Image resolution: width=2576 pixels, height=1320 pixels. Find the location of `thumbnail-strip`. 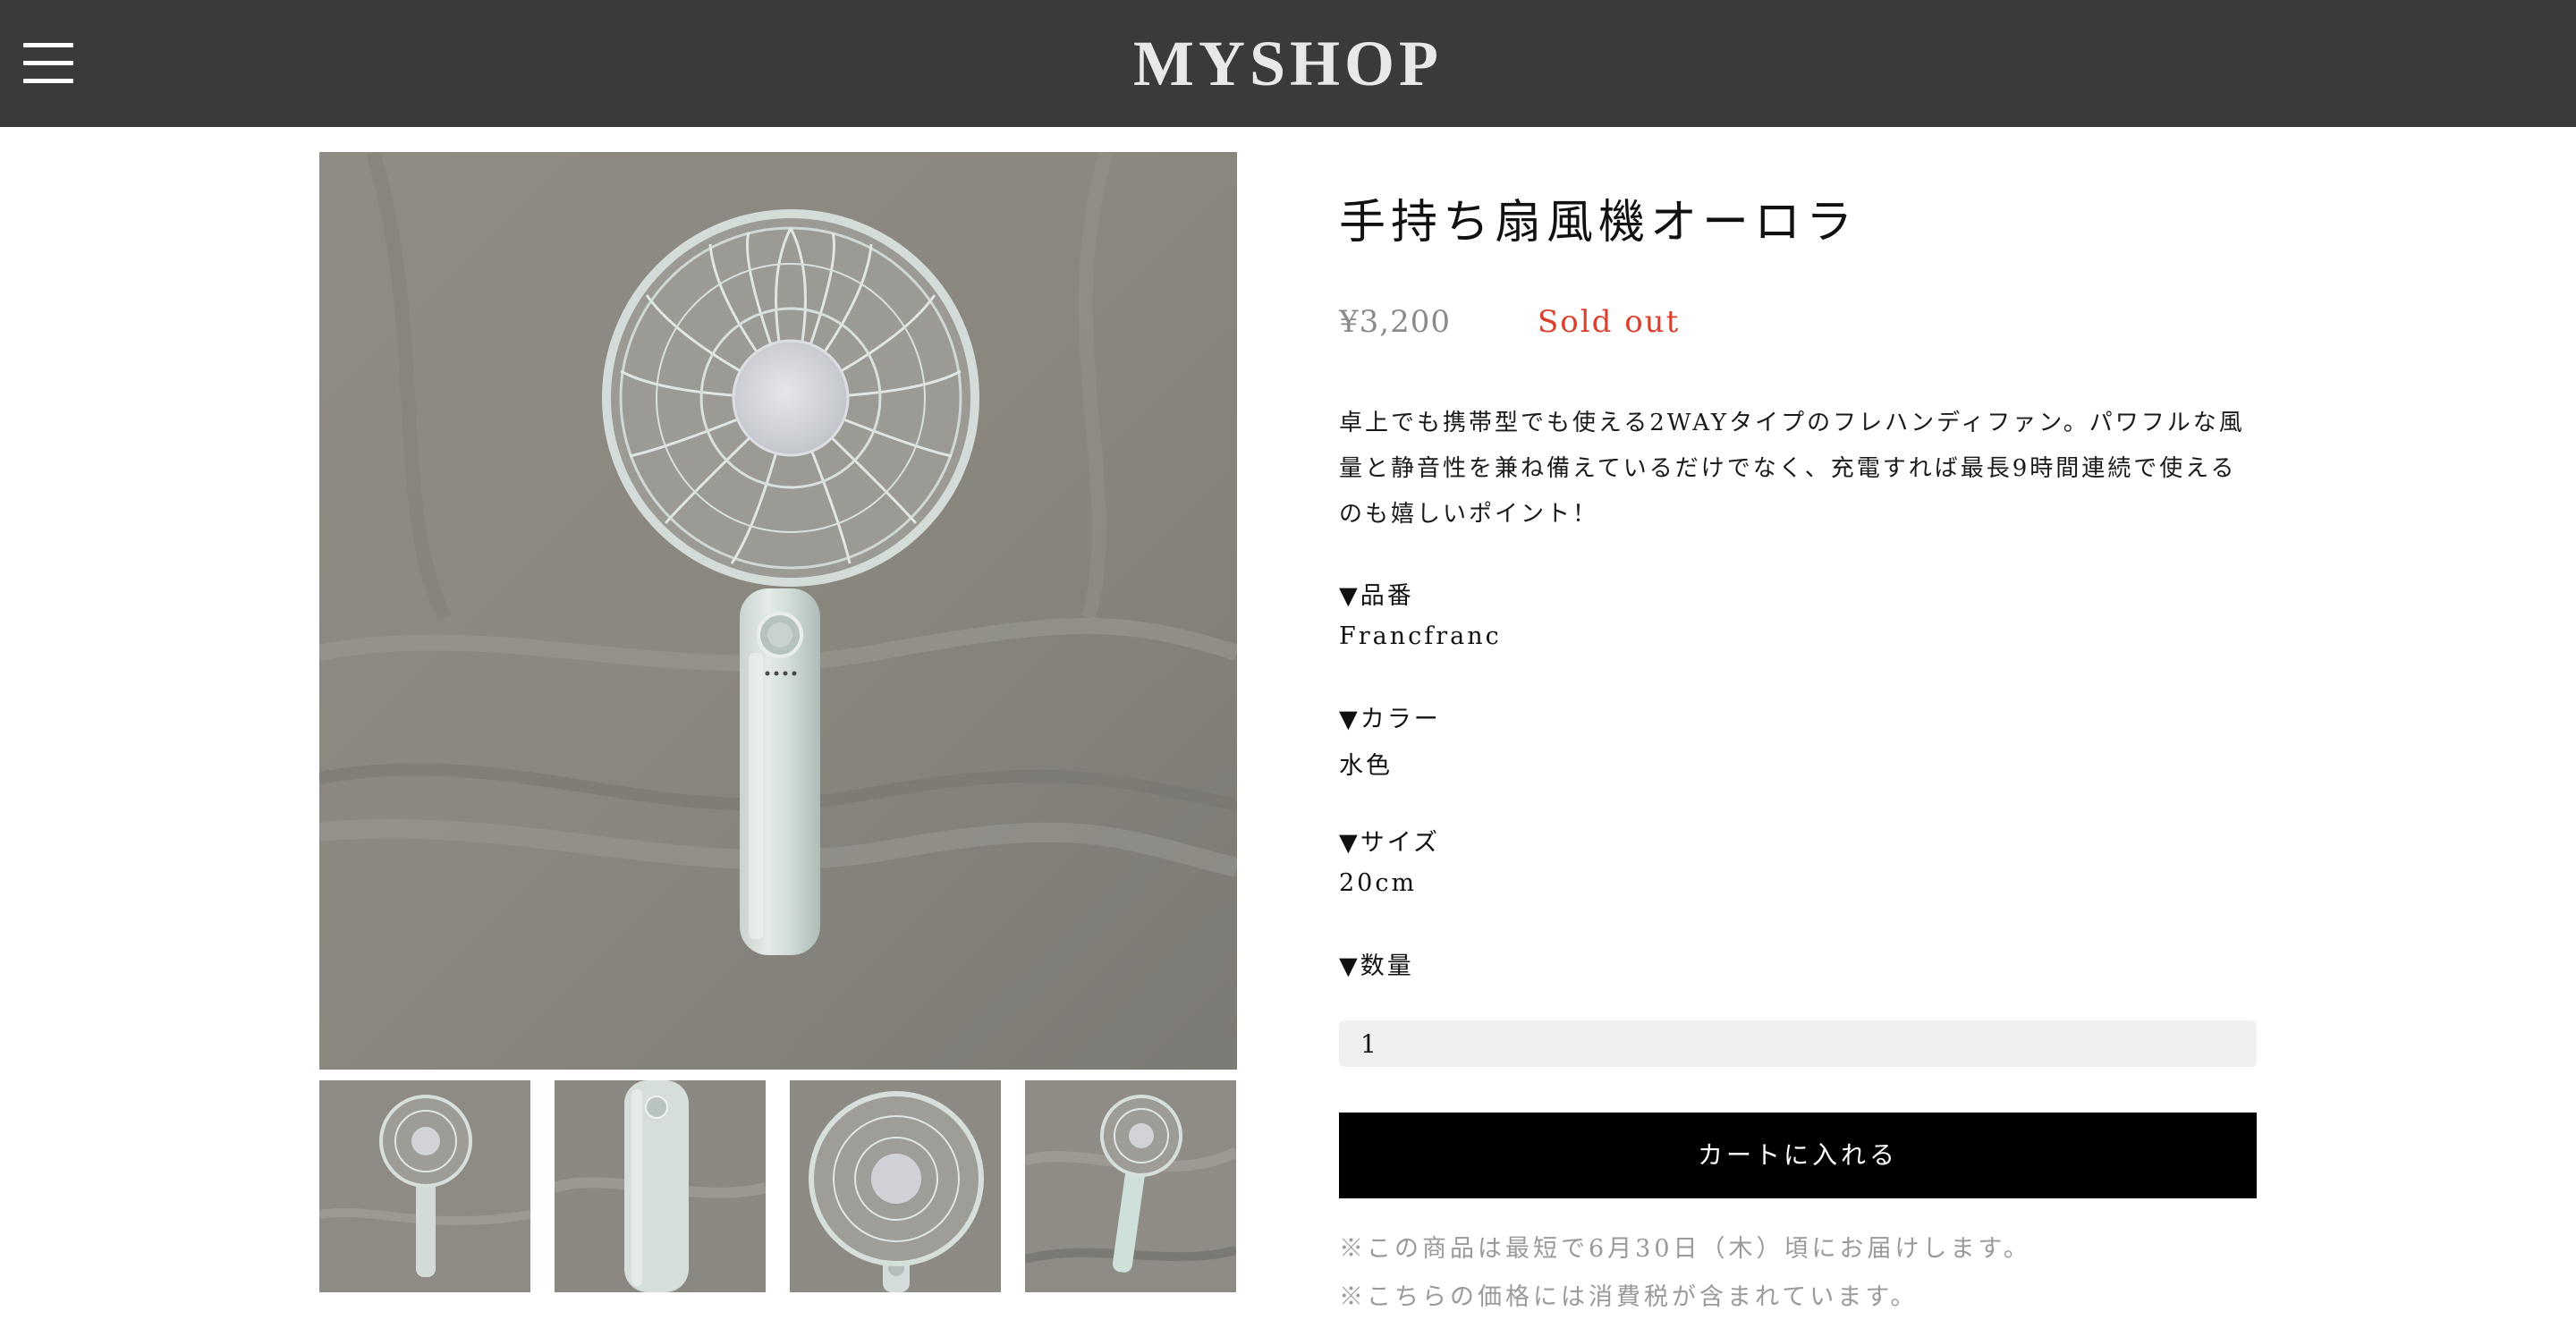

thumbnail-strip is located at coordinates (778, 1186).